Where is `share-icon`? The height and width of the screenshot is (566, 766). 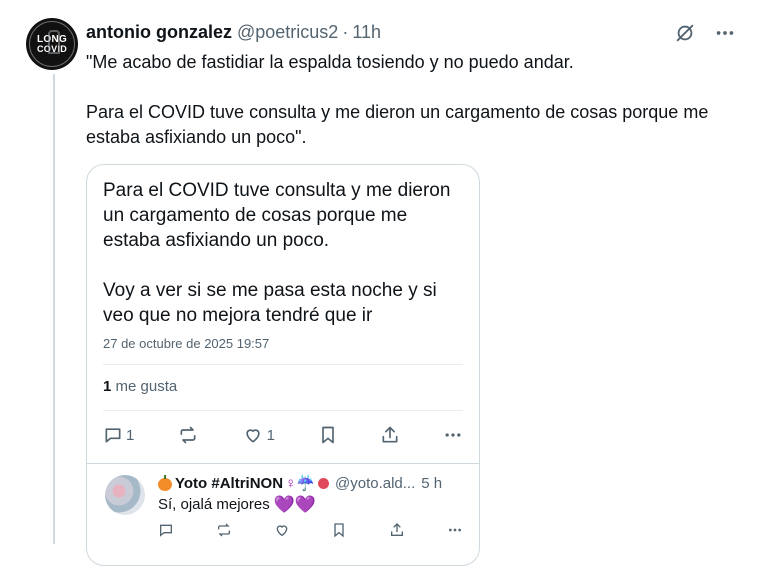
share-icon is located at coordinates (390, 434).